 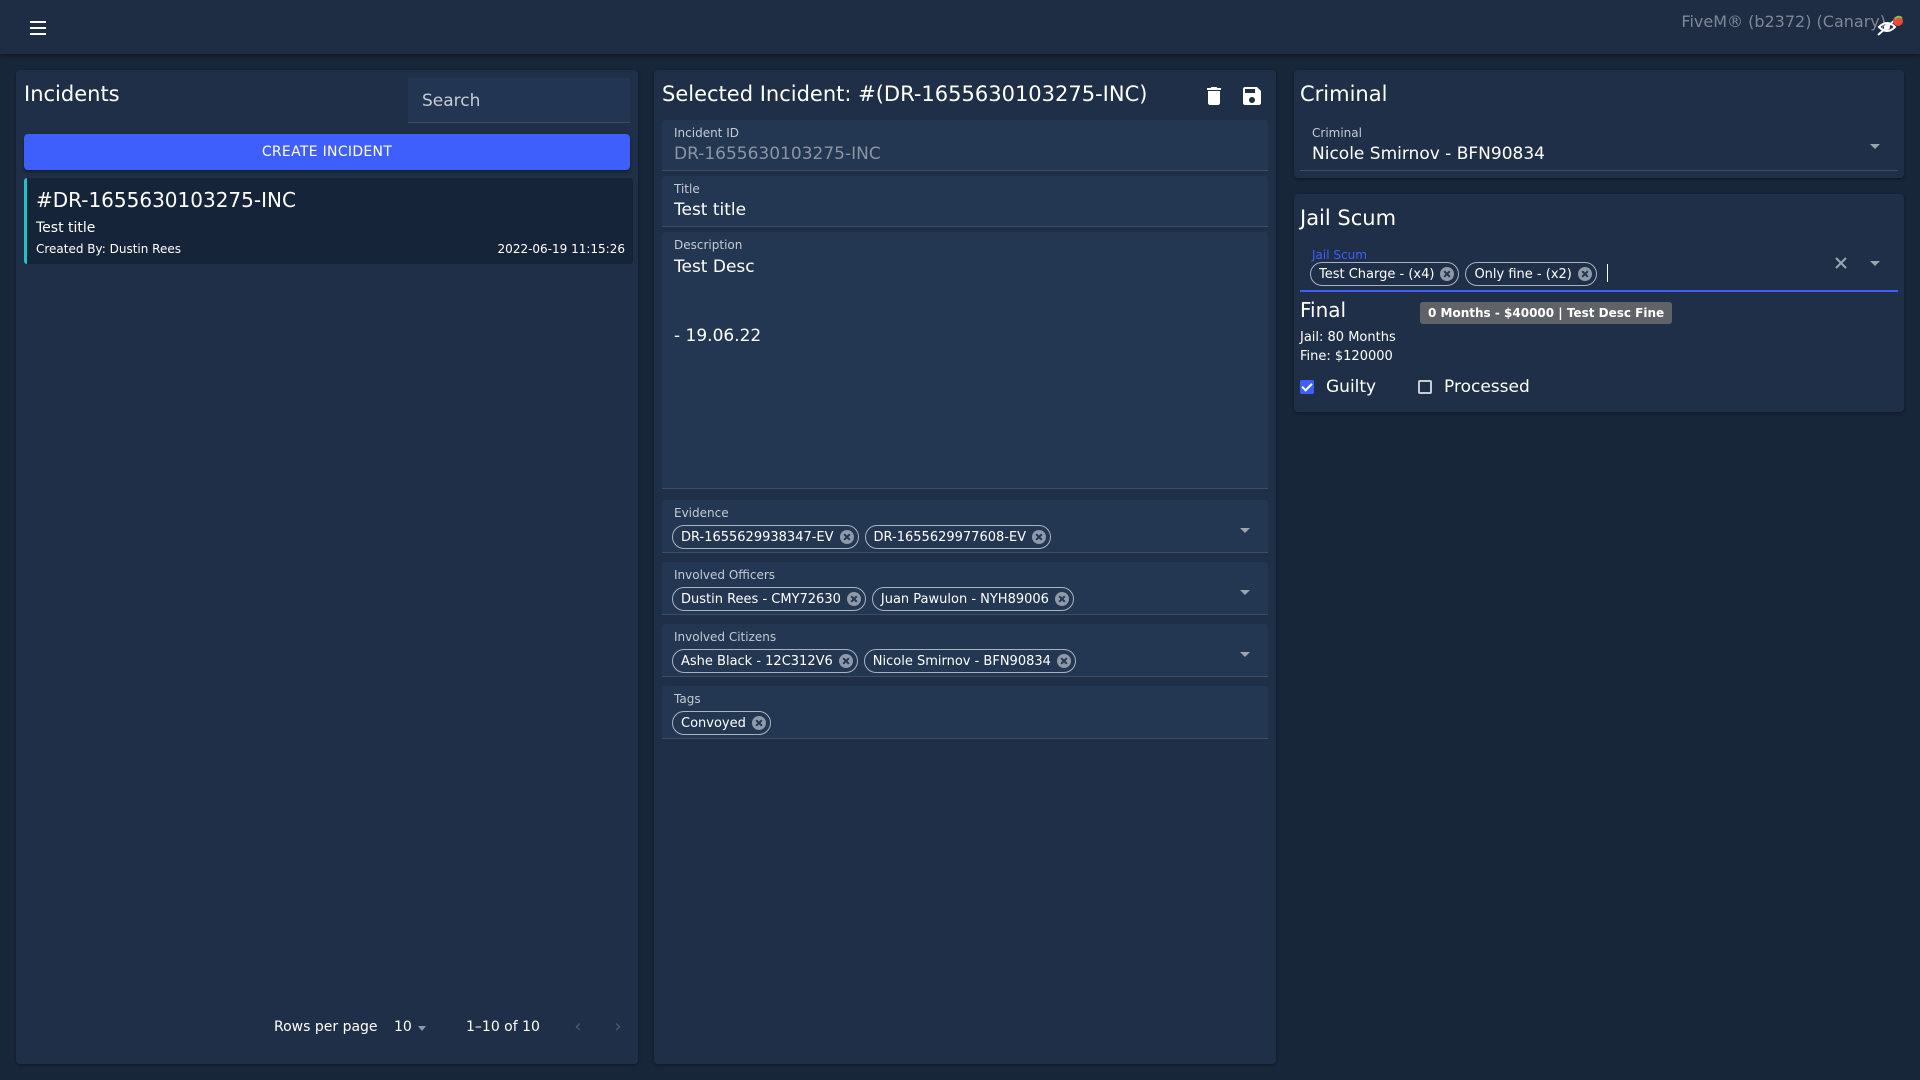 I want to click on top-bar: FiveM® (b2372) (Canary), so click(x=960, y=27).